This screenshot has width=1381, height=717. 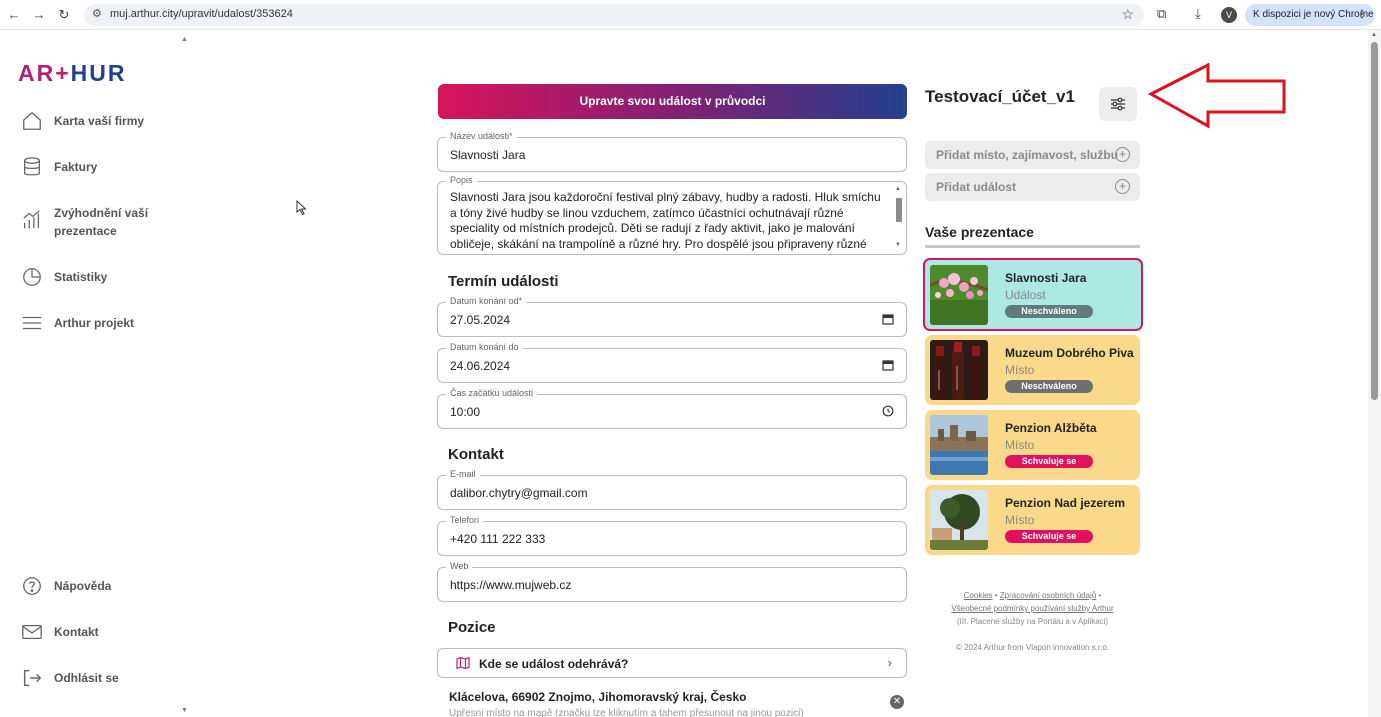 What do you see at coordinates (32, 167) in the screenshot?
I see `database-icon` at bounding box center [32, 167].